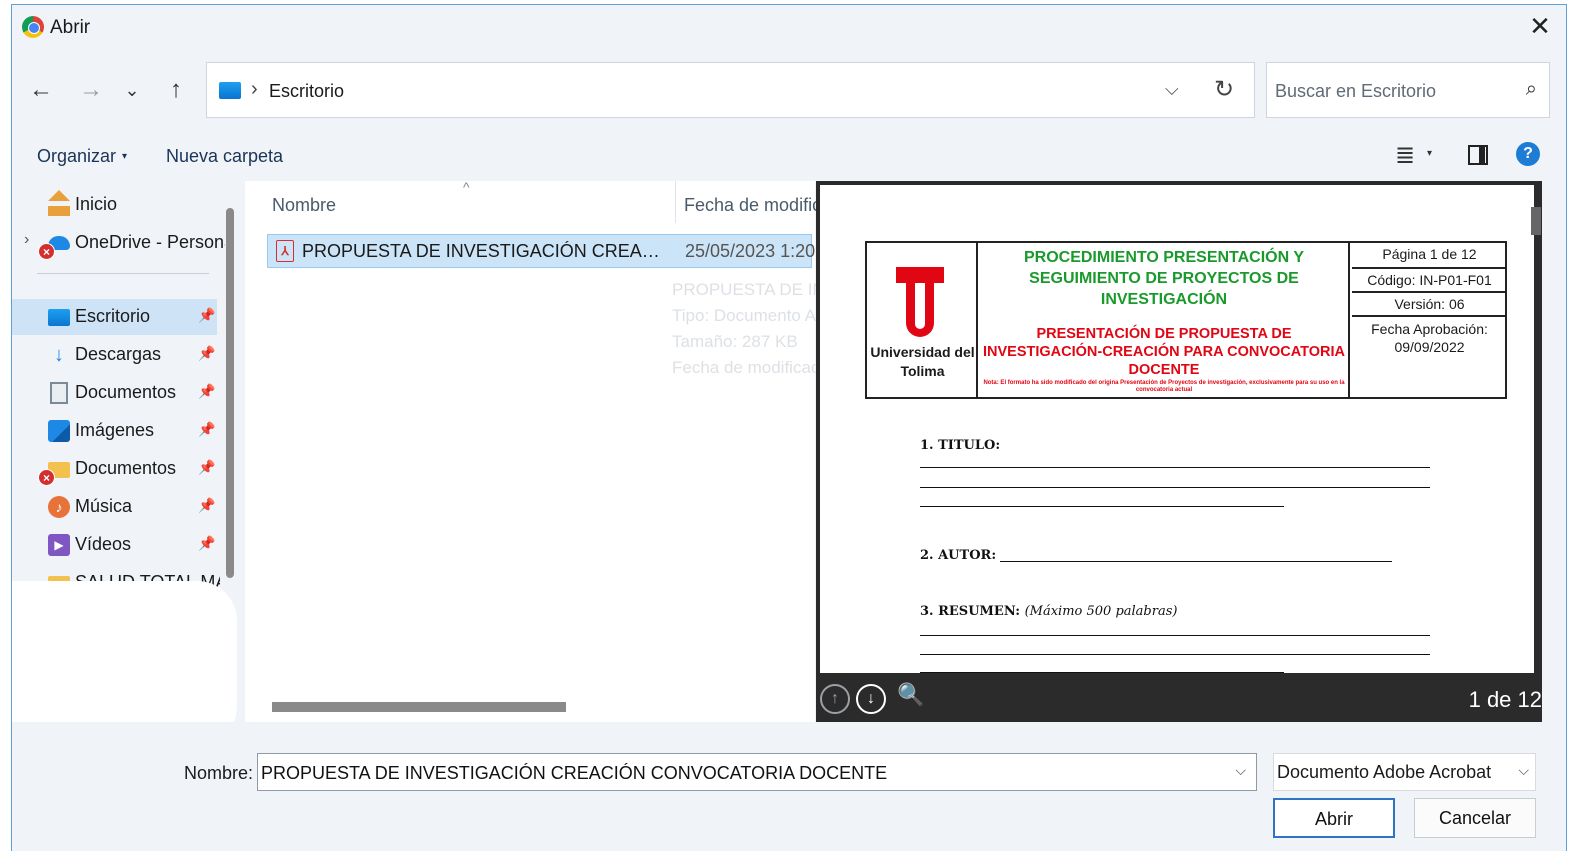 The image size is (1578, 851). What do you see at coordinates (59, 203) in the screenshot?
I see `home-icon` at bounding box center [59, 203].